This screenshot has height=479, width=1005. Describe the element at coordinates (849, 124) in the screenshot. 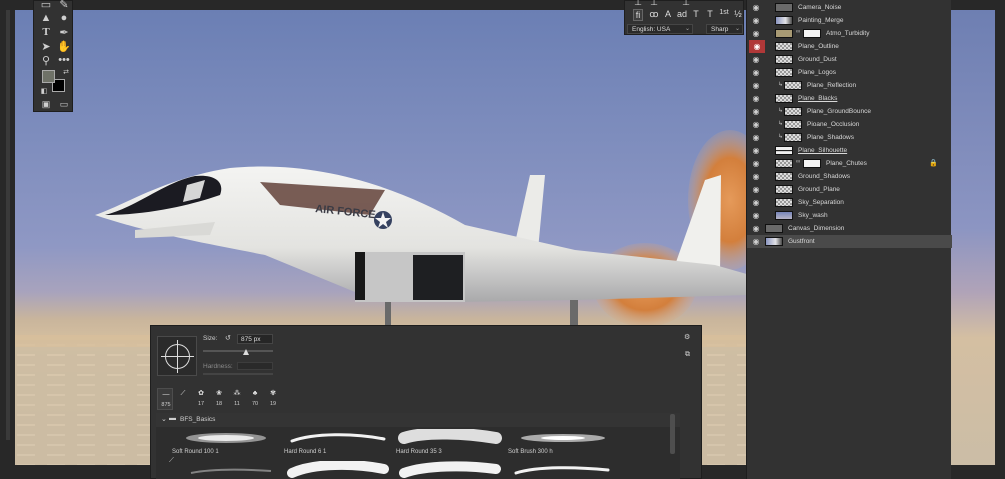

I see `layer-row: ◉ ↳ Pioane_Occlusion` at that location.